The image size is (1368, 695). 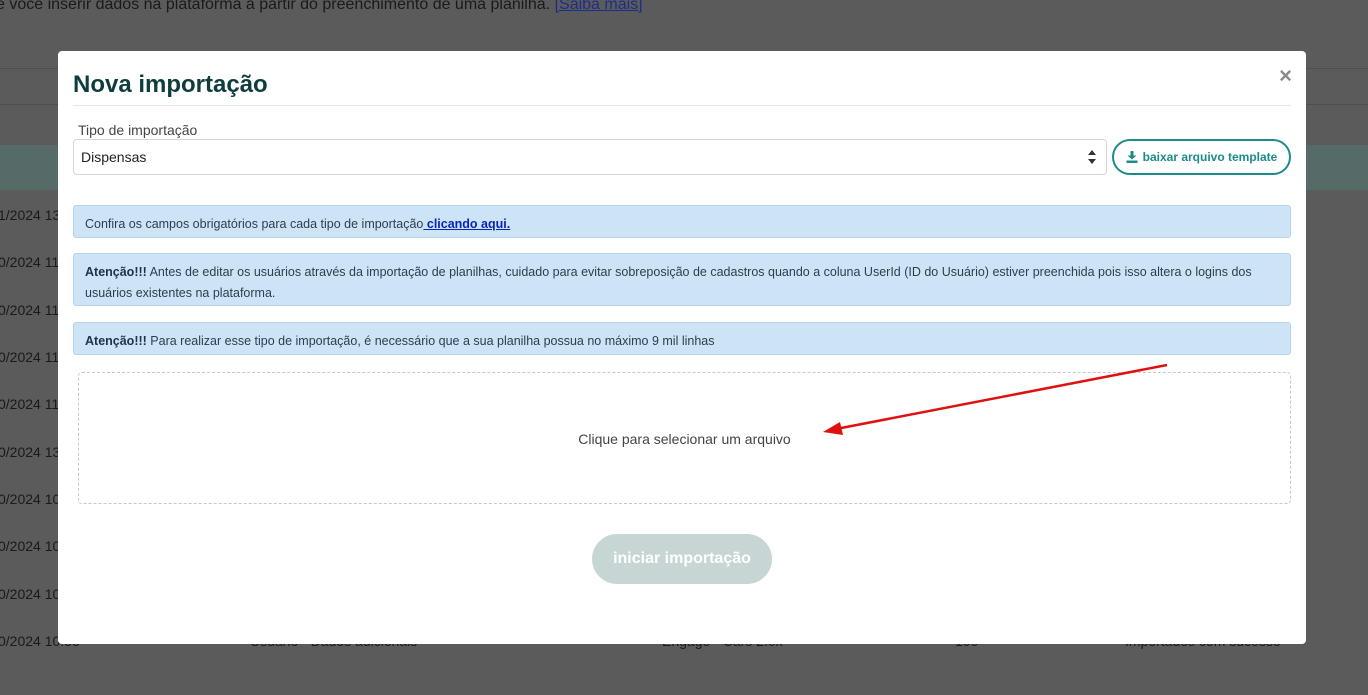 I want to click on import-type-label: Tipo de importação, so click(x=138, y=130).